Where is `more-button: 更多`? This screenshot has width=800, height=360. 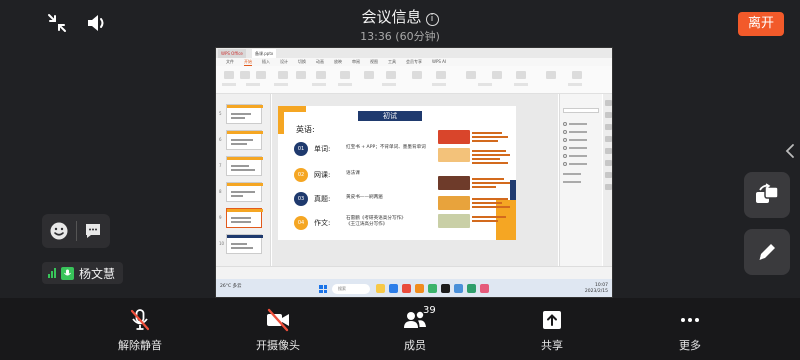 more-button: 更多 is located at coordinates (690, 330).